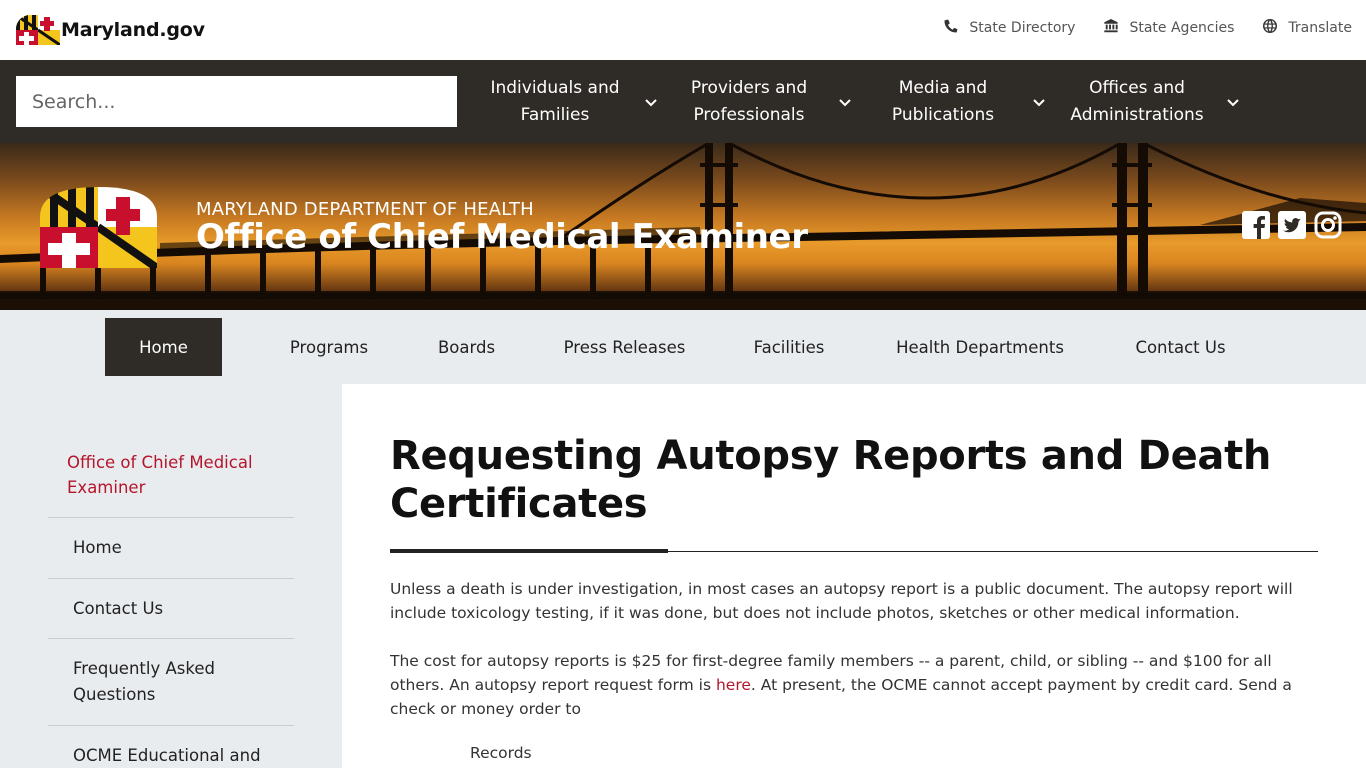  I want to click on secnav-health-departments: Health Departments, so click(980, 347).